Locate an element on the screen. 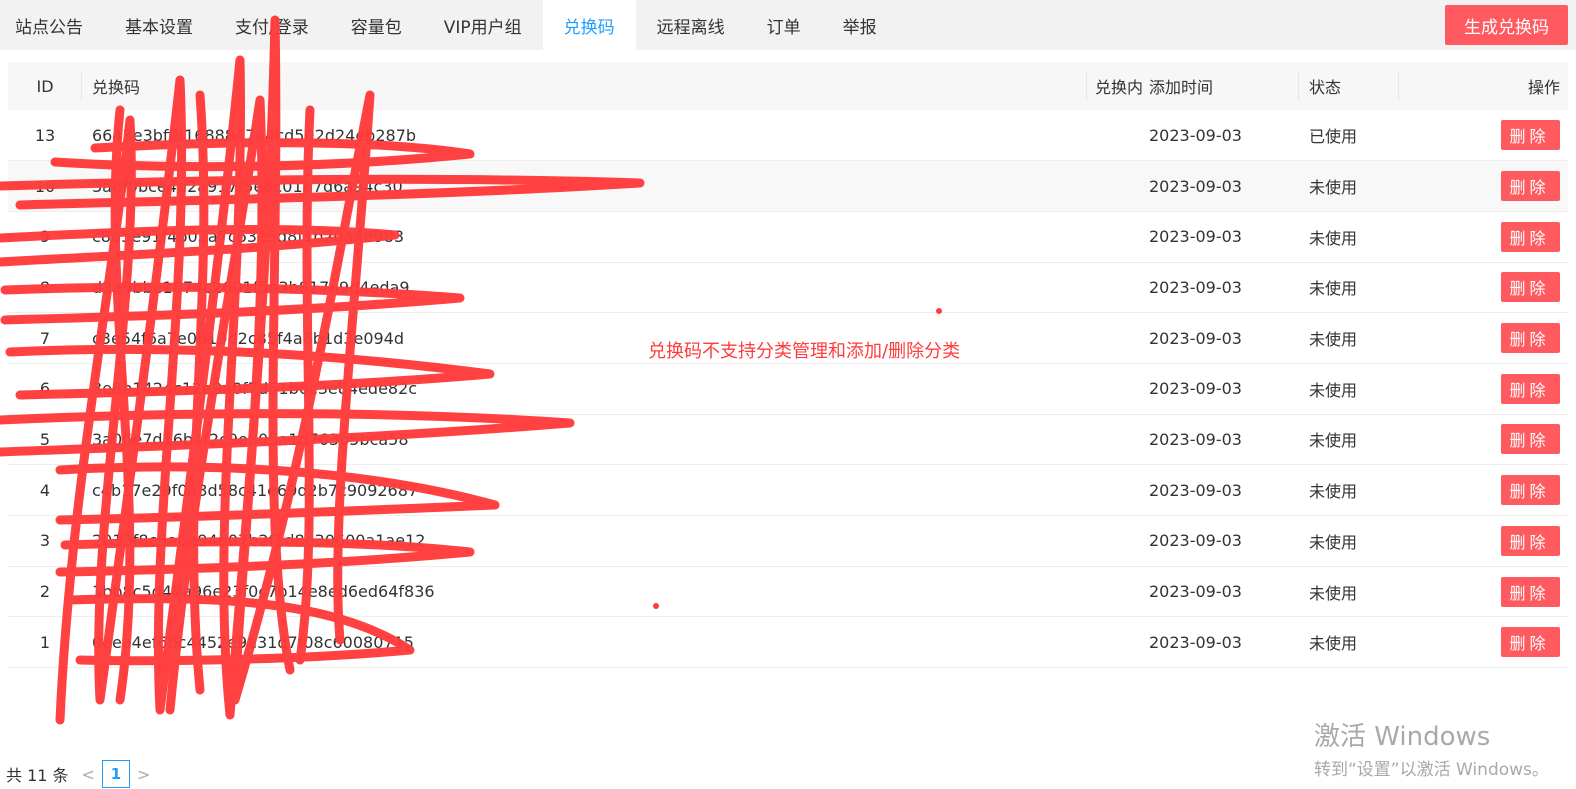 Image resolution: width=1576 pixels, height=789 pixels. cell-id: 4 is located at coordinates (45, 490).